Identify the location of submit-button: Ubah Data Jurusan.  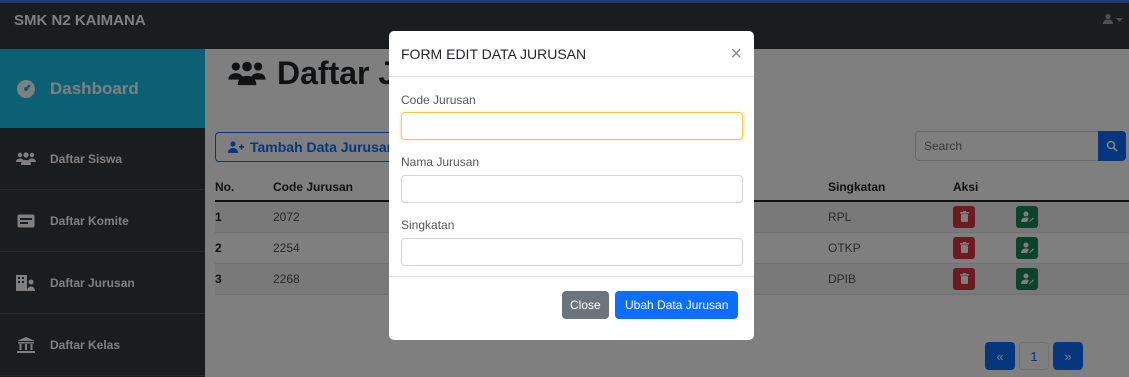
(677, 305).